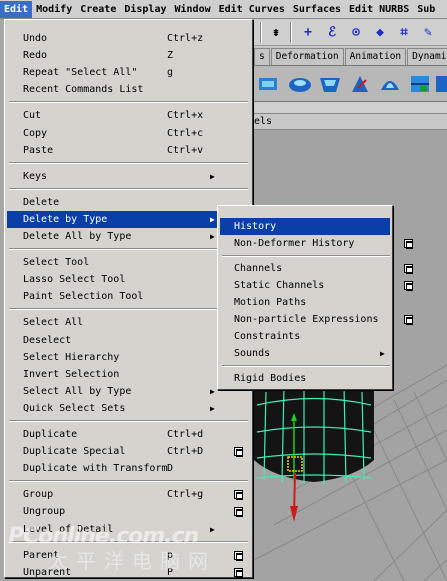 This screenshot has height=581, width=447. Describe the element at coordinates (128, 468) in the screenshot. I see `menu-item-duplicate-with-transform: Duplicate with Transform D` at that location.